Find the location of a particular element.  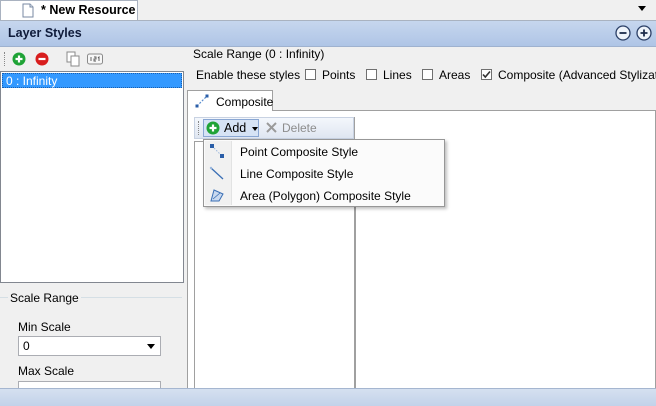

lines-checkbox is located at coordinates (371, 74).